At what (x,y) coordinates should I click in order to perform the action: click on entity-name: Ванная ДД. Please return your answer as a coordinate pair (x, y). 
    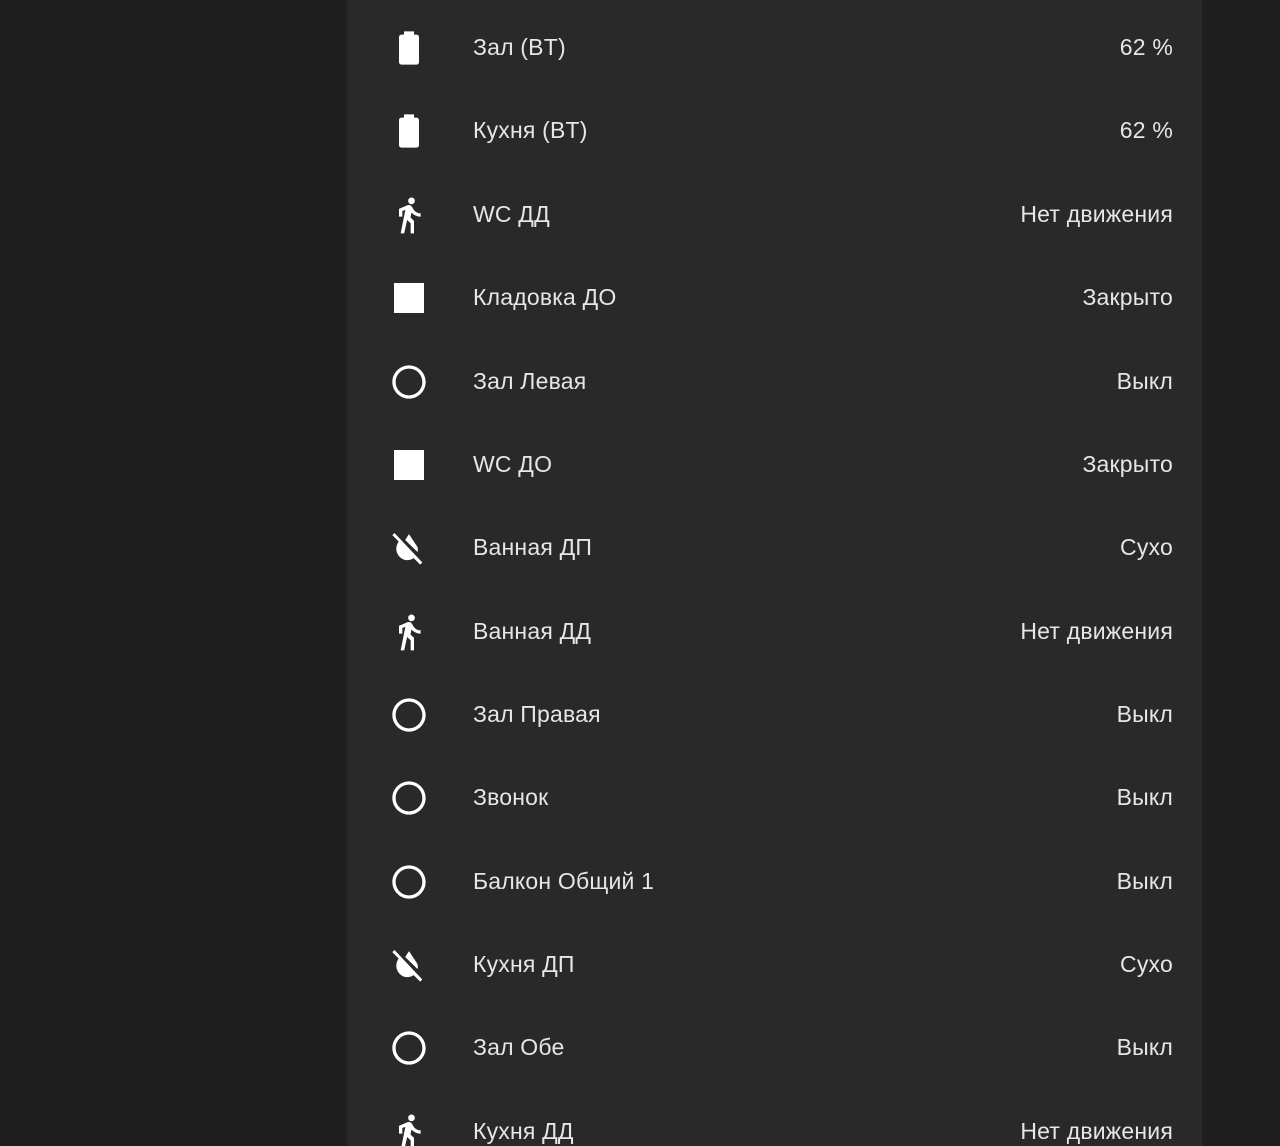
    Looking at the image, I should click on (532, 631).